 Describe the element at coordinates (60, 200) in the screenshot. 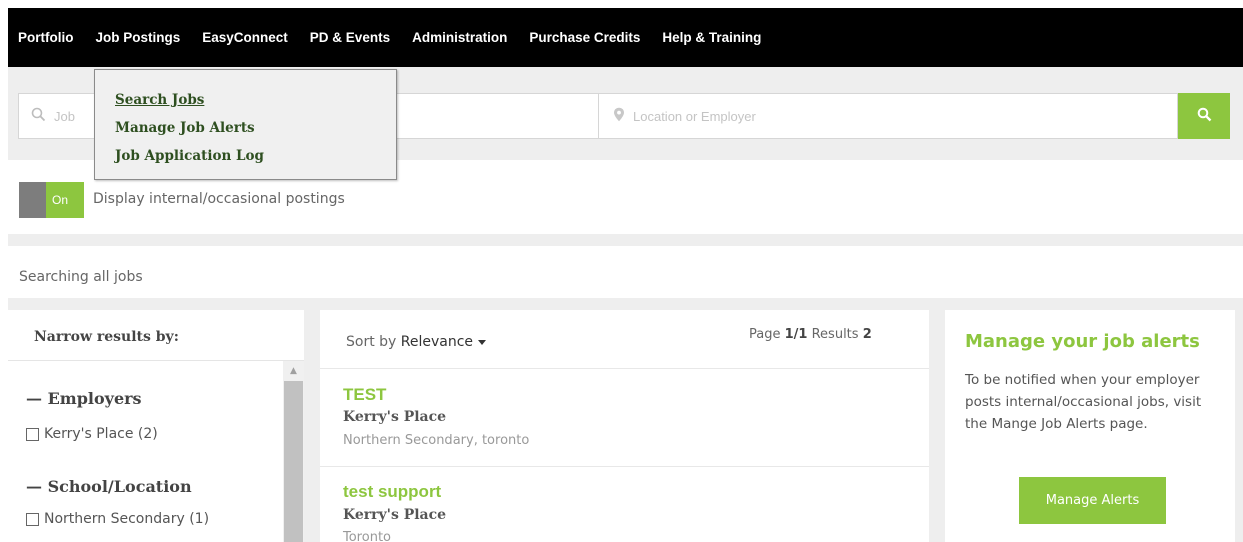

I see `toggle-state-label: On` at that location.